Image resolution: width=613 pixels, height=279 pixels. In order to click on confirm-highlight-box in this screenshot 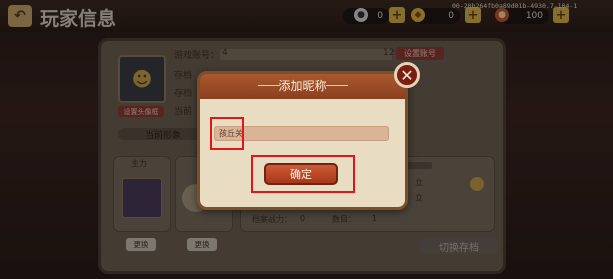, I will do `click(303, 174)`.